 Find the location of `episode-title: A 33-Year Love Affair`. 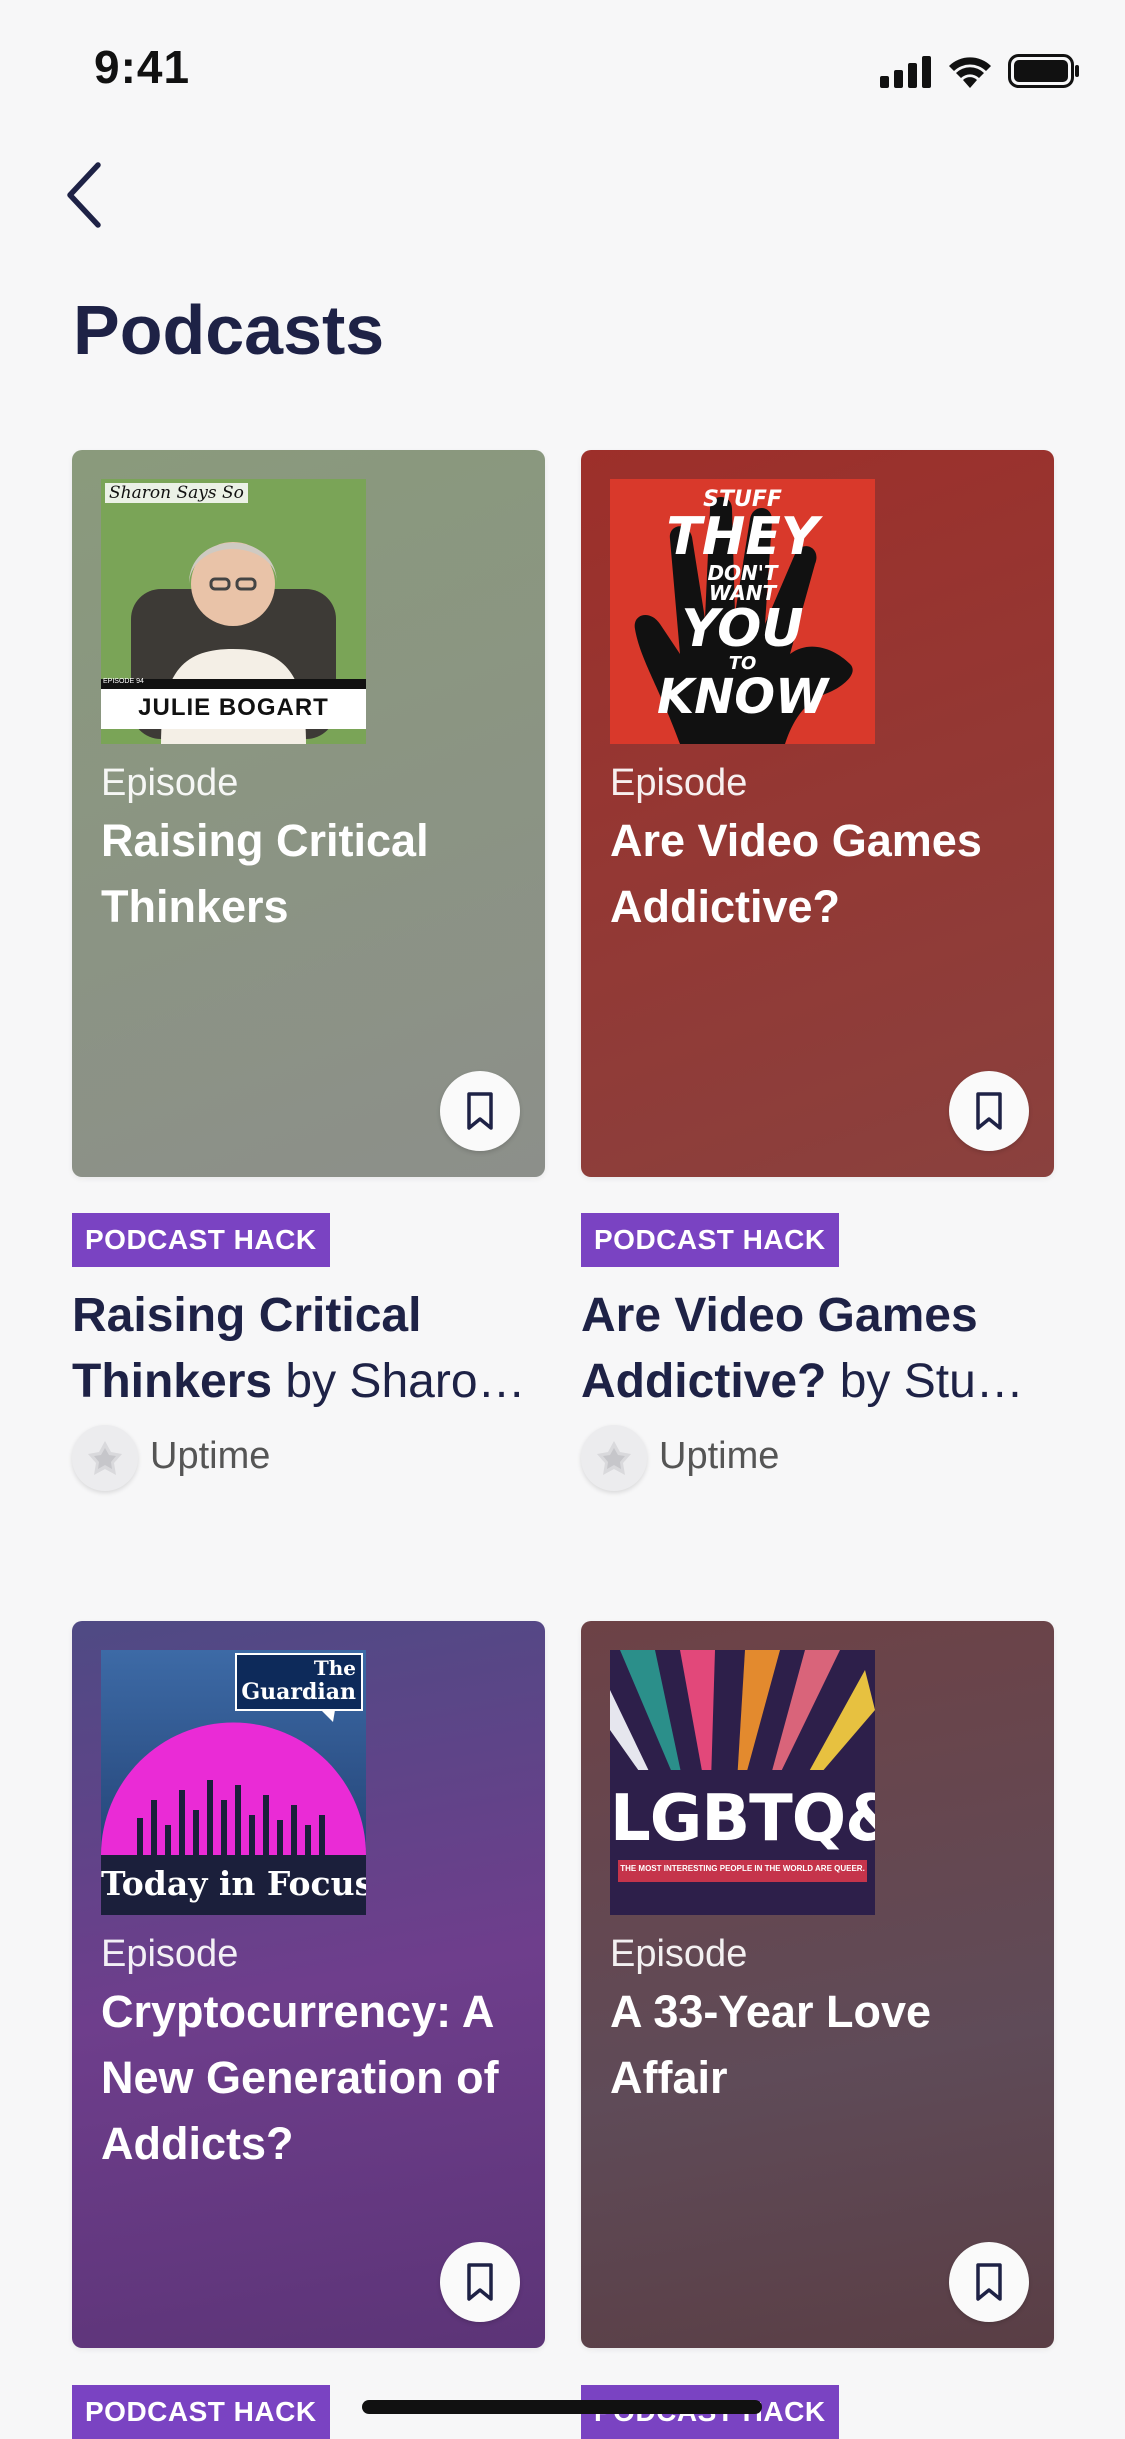

episode-title: A 33-Year Love Affair is located at coordinates (770, 2044).